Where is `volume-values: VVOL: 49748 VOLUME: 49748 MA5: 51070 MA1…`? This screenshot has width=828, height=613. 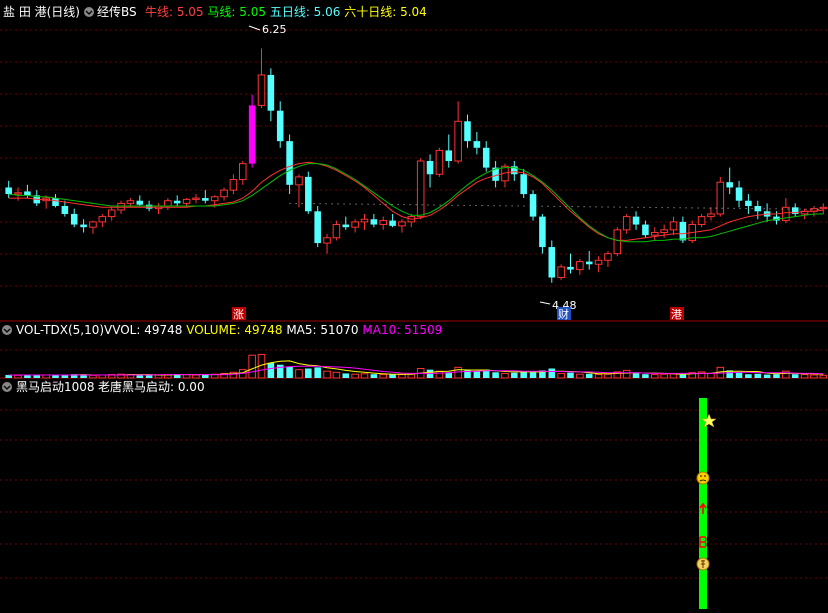 volume-values: VVOL: 49748 VOLUME: 49748 MA5: 51070 MA1… is located at coordinates (273, 330).